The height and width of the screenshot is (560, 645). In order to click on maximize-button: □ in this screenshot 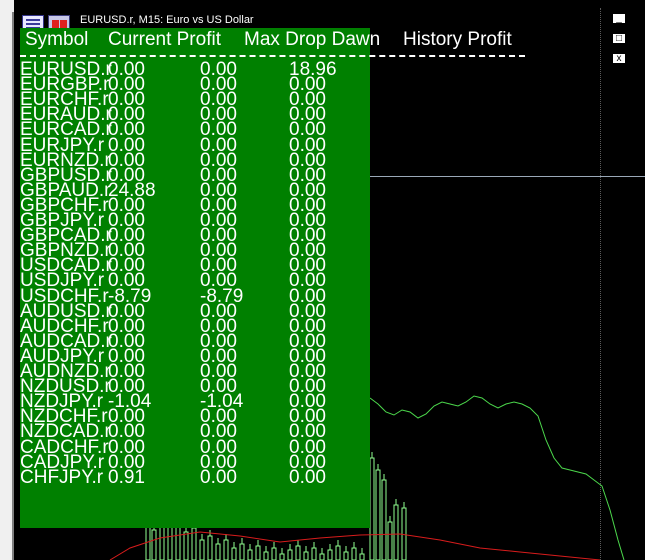, I will do `click(619, 38)`.